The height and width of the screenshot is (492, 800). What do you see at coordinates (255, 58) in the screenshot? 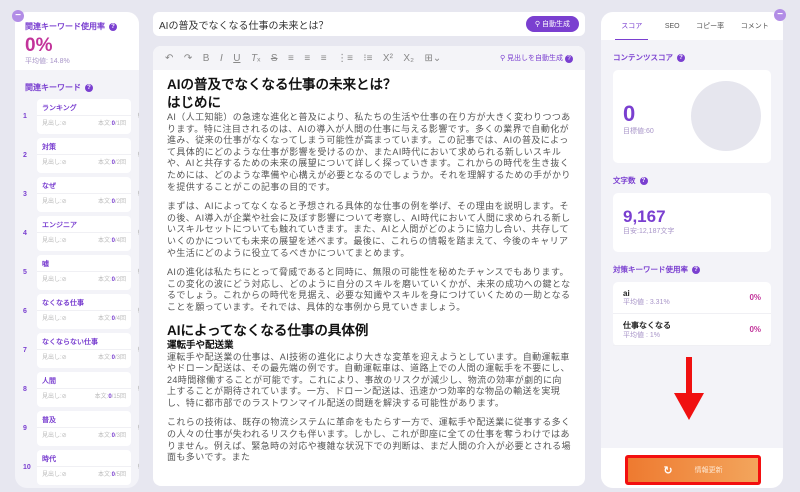
I see `clear-format-icon: Tₓ` at bounding box center [255, 58].